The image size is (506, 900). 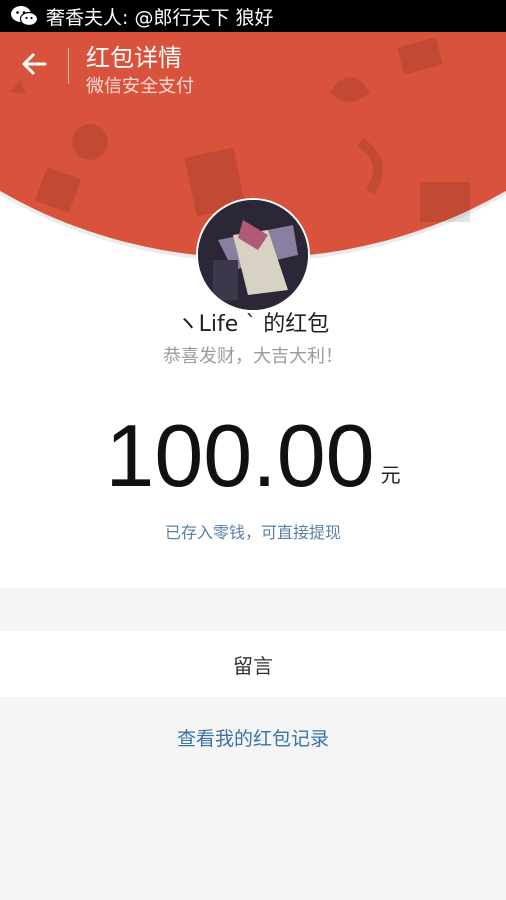 I want to click on message-row: 留言, so click(x=253, y=664).